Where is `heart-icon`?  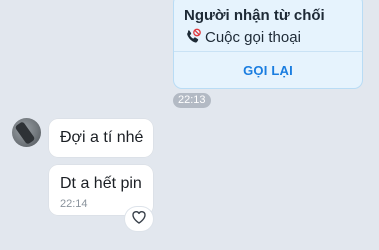 heart-icon is located at coordinates (139, 219).